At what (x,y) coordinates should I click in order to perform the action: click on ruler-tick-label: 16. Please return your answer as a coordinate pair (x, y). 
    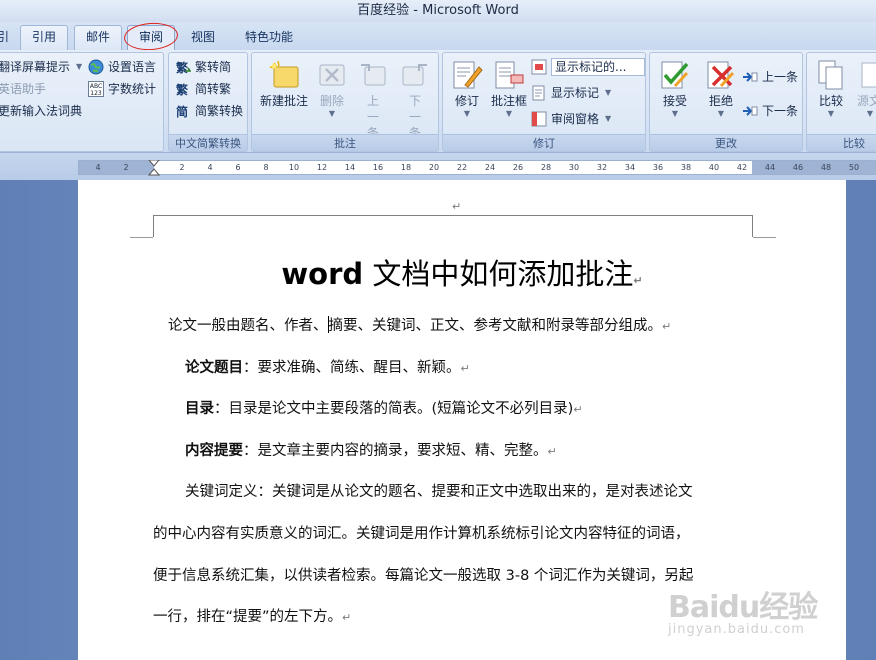
    Looking at the image, I should click on (378, 167).